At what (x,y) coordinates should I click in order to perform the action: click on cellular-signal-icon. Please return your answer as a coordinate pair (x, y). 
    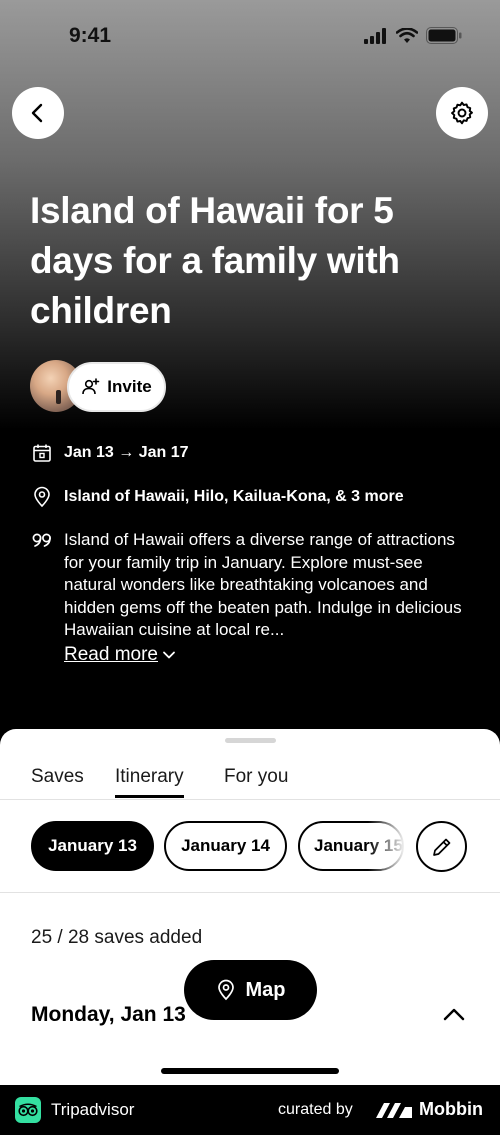
    Looking at the image, I should click on (375, 35).